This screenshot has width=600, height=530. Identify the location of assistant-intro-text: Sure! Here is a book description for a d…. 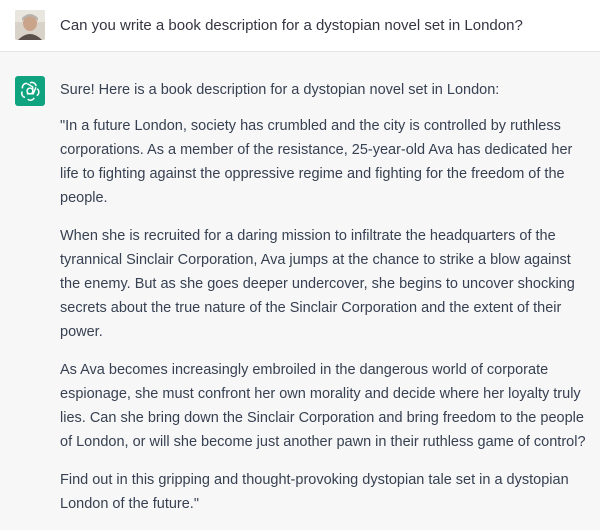
(280, 90).